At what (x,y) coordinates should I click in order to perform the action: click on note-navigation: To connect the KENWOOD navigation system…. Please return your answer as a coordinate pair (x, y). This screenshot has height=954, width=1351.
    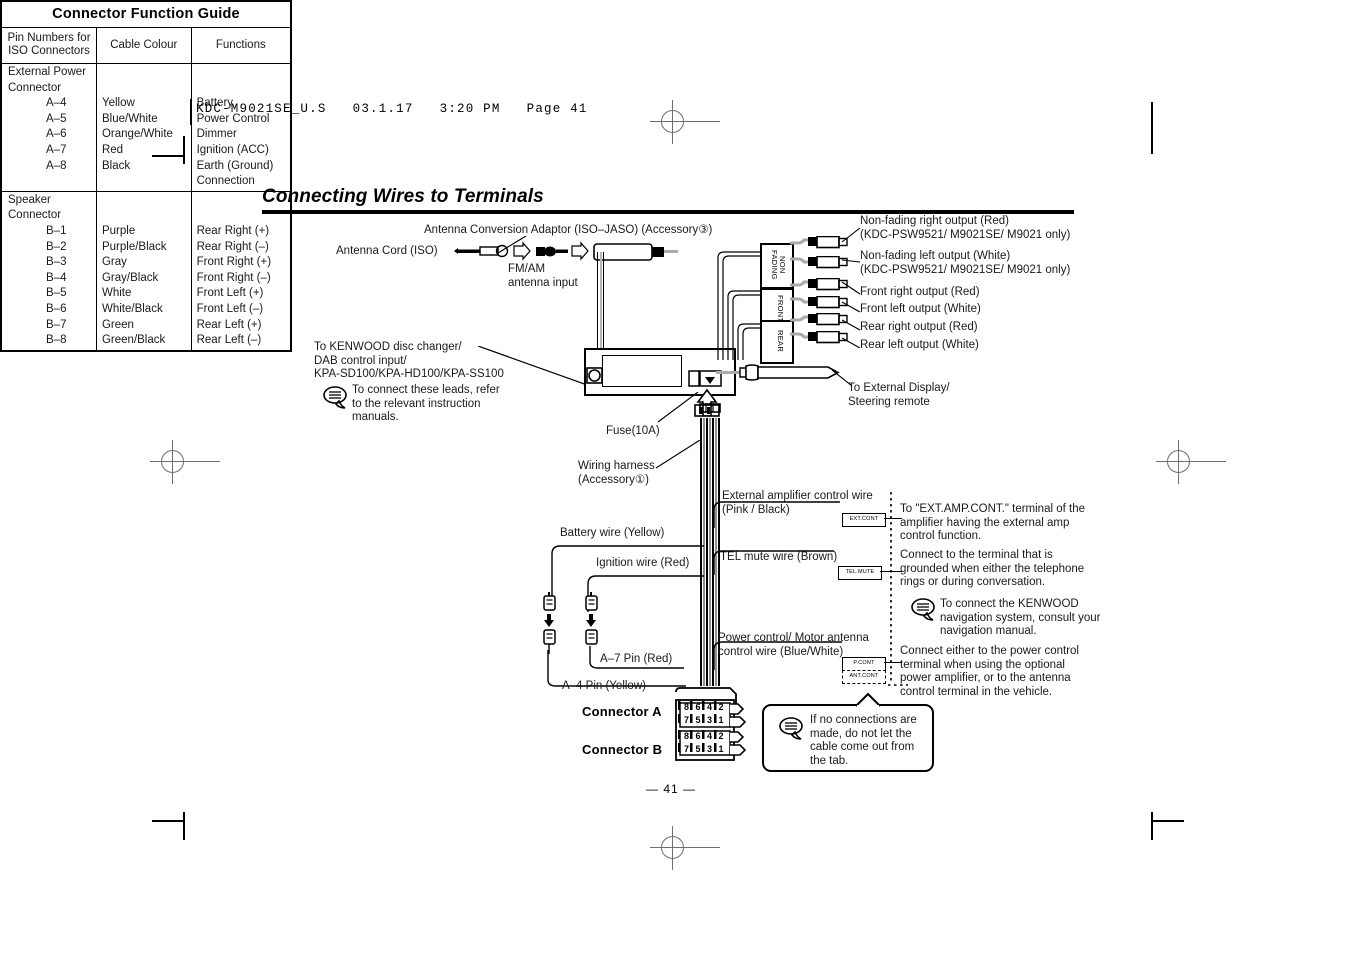
    Looking at the image, I should click on (1020, 617).